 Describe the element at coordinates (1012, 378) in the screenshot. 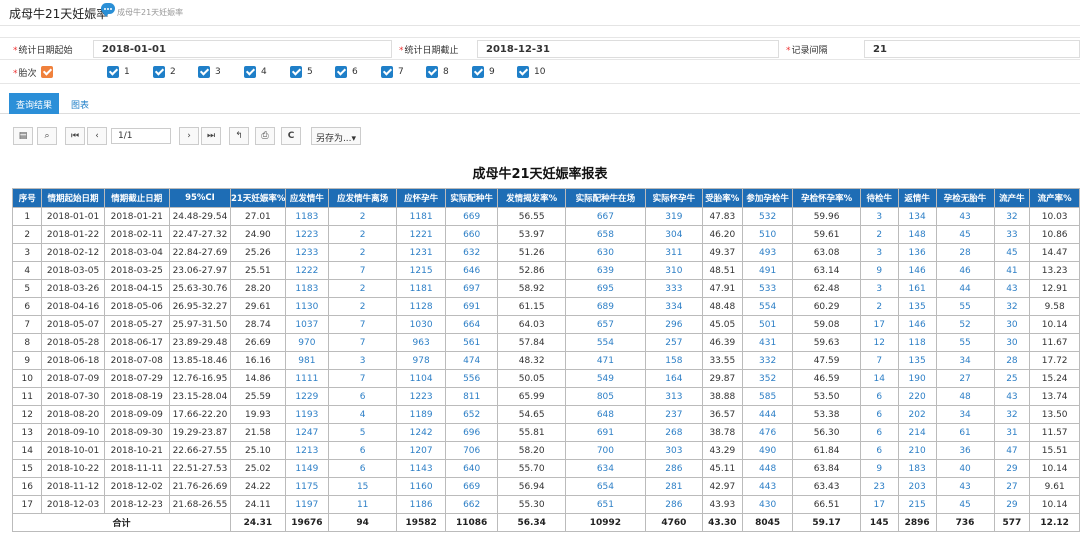

I see `table-cell-link: 25` at that location.